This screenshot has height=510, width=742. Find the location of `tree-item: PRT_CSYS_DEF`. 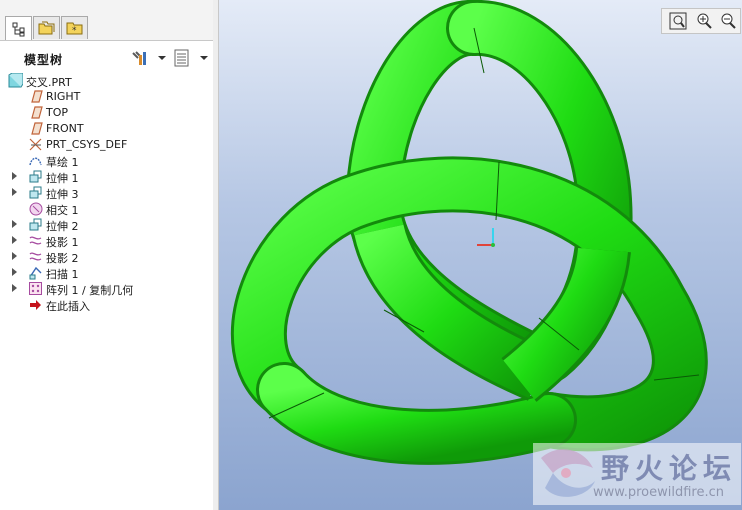

tree-item: PRT_CSYS_DEF is located at coordinates (106, 145).